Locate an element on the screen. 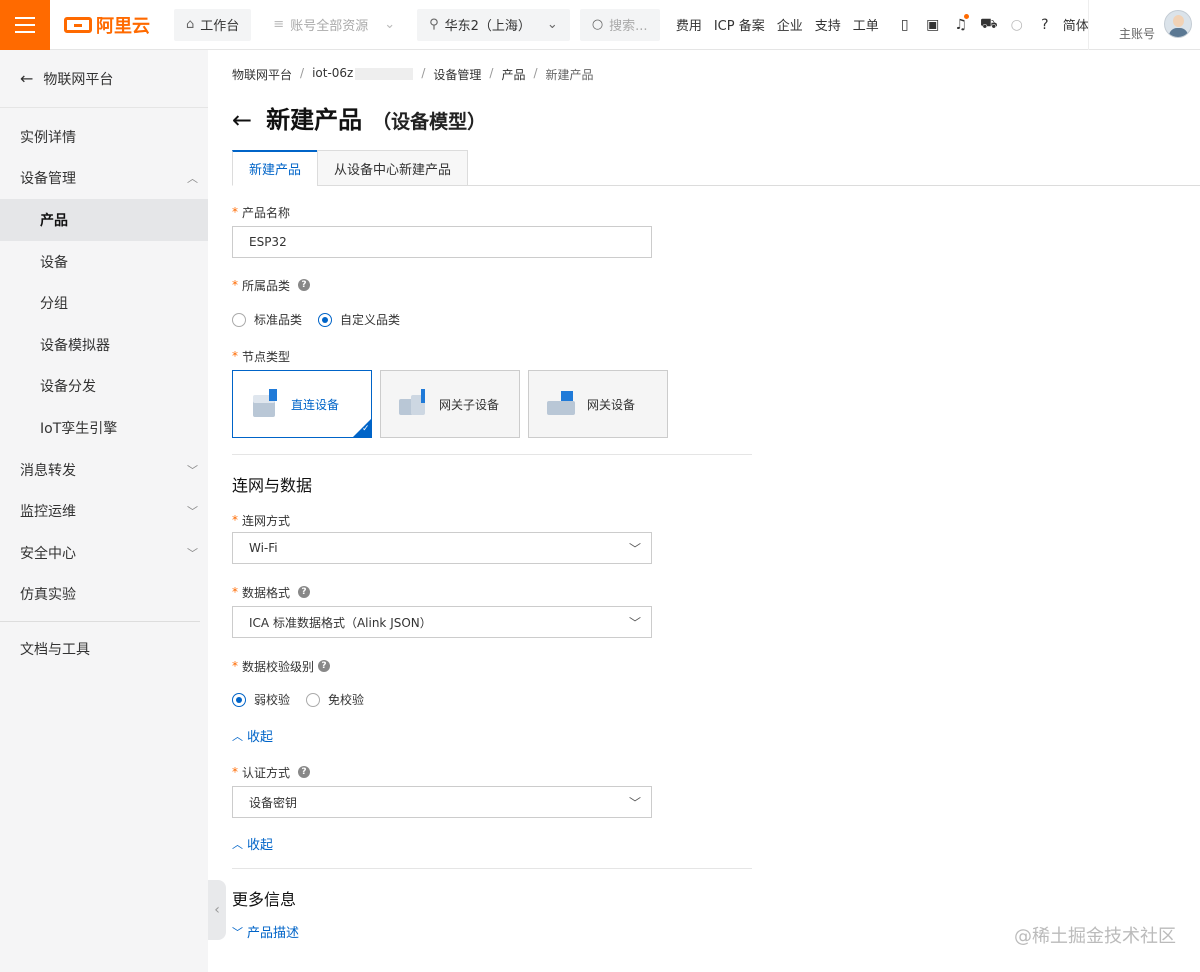  breadcrumb-device-management: 设备管理 is located at coordinates (457, 74).